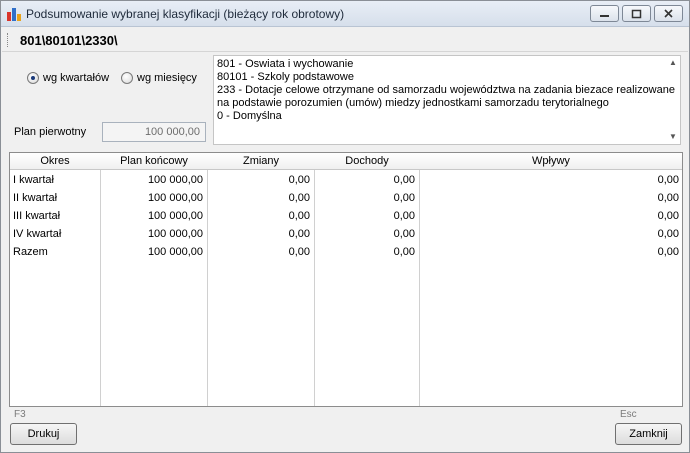  What do you see at coordinates (261, 161) in the screenshot?
I see `header-zmiany: Zmiany` at bounding box center [261, 161].